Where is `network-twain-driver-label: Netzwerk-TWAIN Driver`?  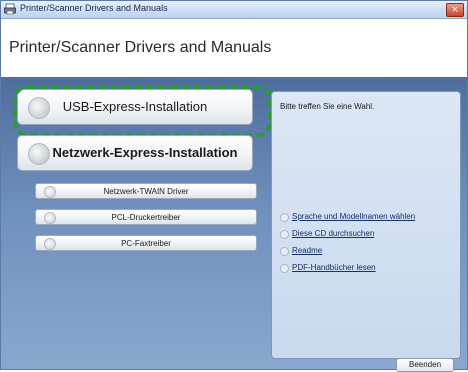
network-twain-driver-label: Netzwerk-TWAIN Driver is located at coordinates (146, 191).